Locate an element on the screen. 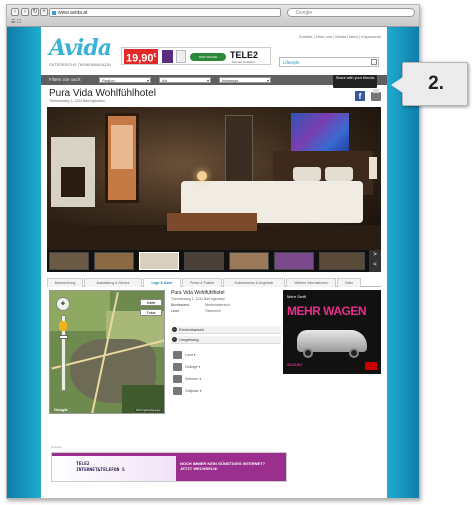 The width and height of the screenshot is (475, 505). poi-filter: Sehenw. ▾ is located at coordinates (186, 379).